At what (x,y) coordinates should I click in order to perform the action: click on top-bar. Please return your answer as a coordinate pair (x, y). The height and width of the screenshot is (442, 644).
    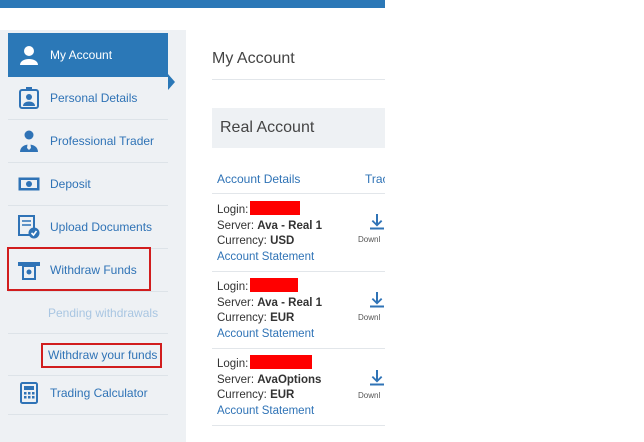
    Looking at the image, I should click on (192, 4).